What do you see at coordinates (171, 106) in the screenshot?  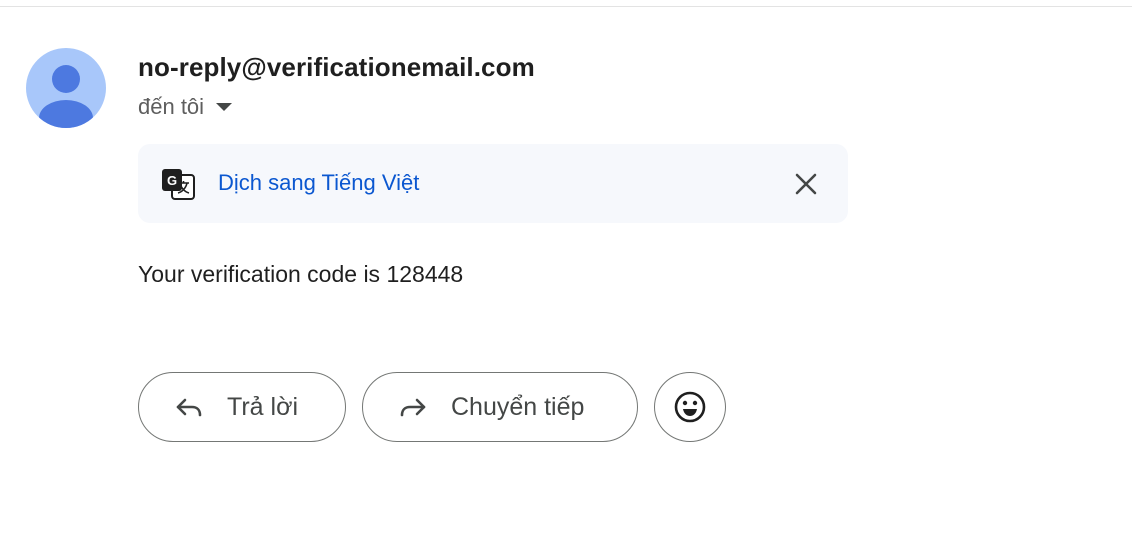 I see `recipient-label: đến tôi` at bounding box center [171, 106].